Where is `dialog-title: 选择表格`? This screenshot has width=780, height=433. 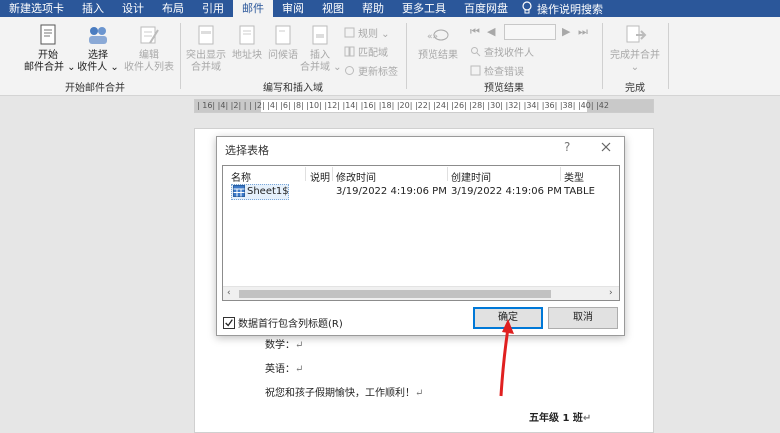 dialog-title: 选择表格 is located at coordinates (247, 150).